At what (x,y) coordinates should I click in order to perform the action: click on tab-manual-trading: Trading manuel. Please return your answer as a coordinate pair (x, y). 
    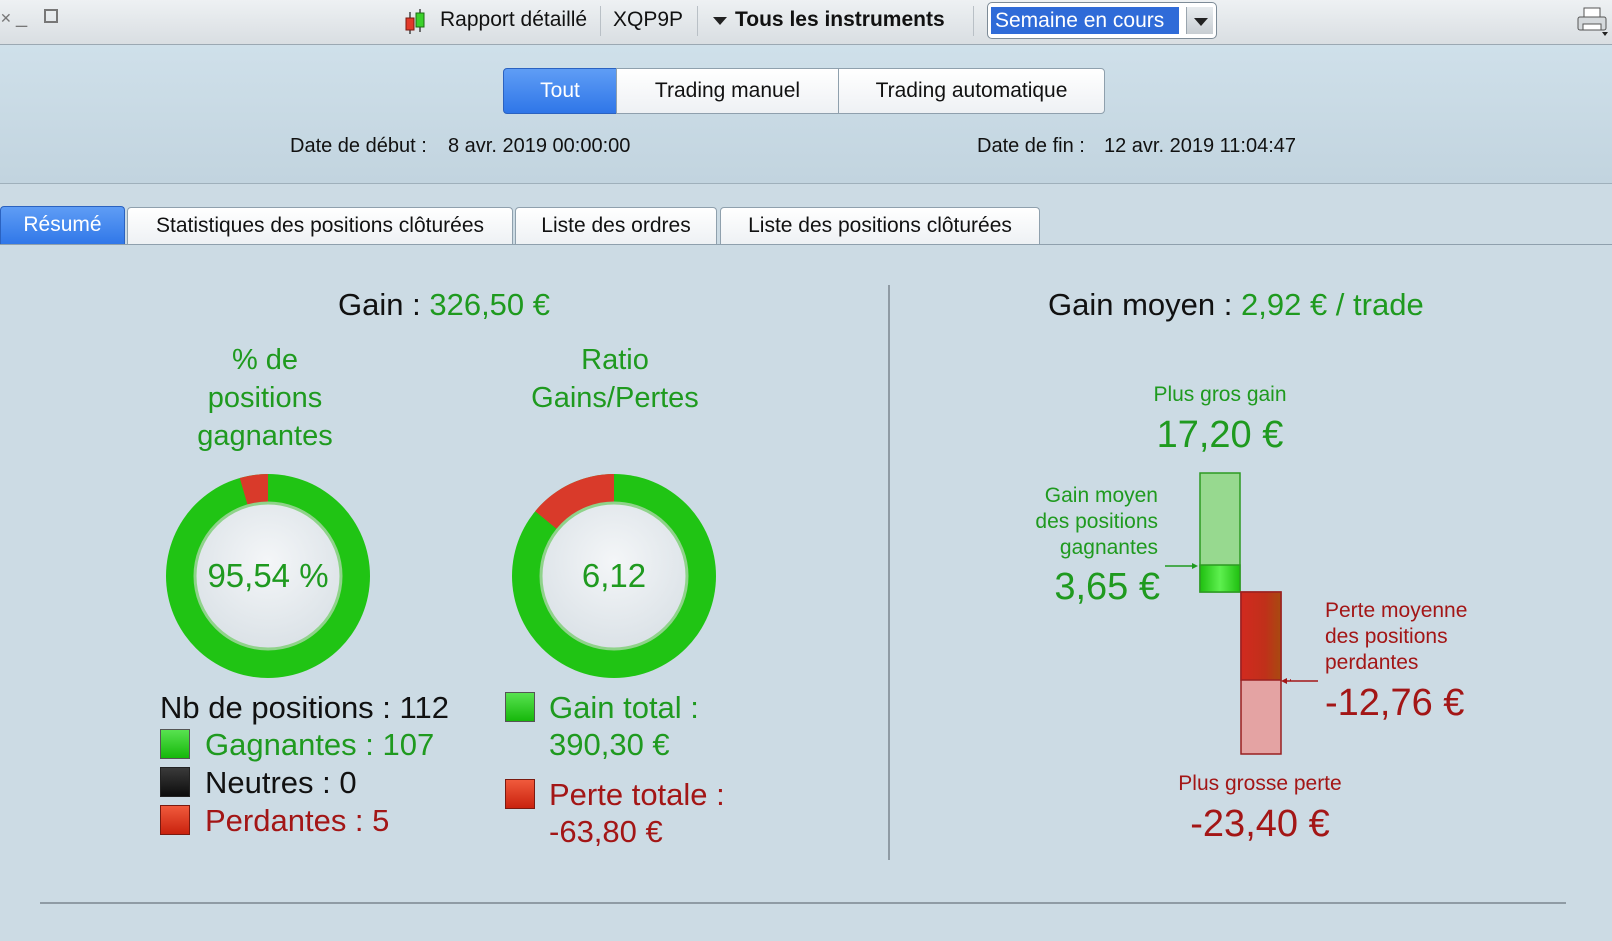
    Looking at the image, I should click on (727, 91).